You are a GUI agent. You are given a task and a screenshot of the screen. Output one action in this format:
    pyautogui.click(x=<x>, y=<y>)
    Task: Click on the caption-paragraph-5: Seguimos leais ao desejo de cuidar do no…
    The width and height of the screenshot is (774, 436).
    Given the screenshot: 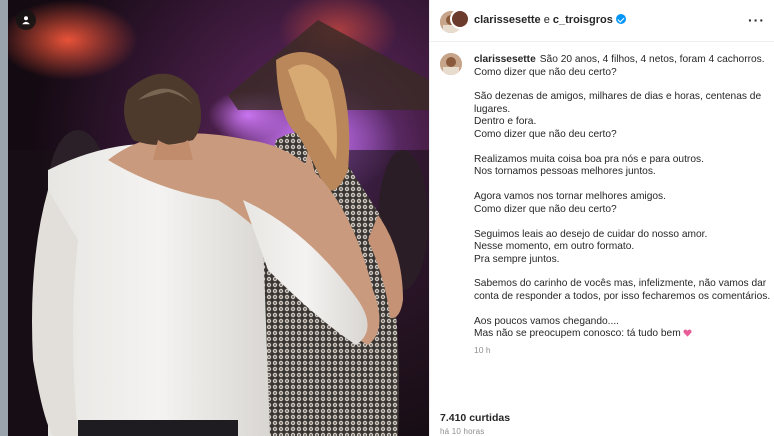 What is the action you would take?
    pyautogui.click(x=591, y=246)
    